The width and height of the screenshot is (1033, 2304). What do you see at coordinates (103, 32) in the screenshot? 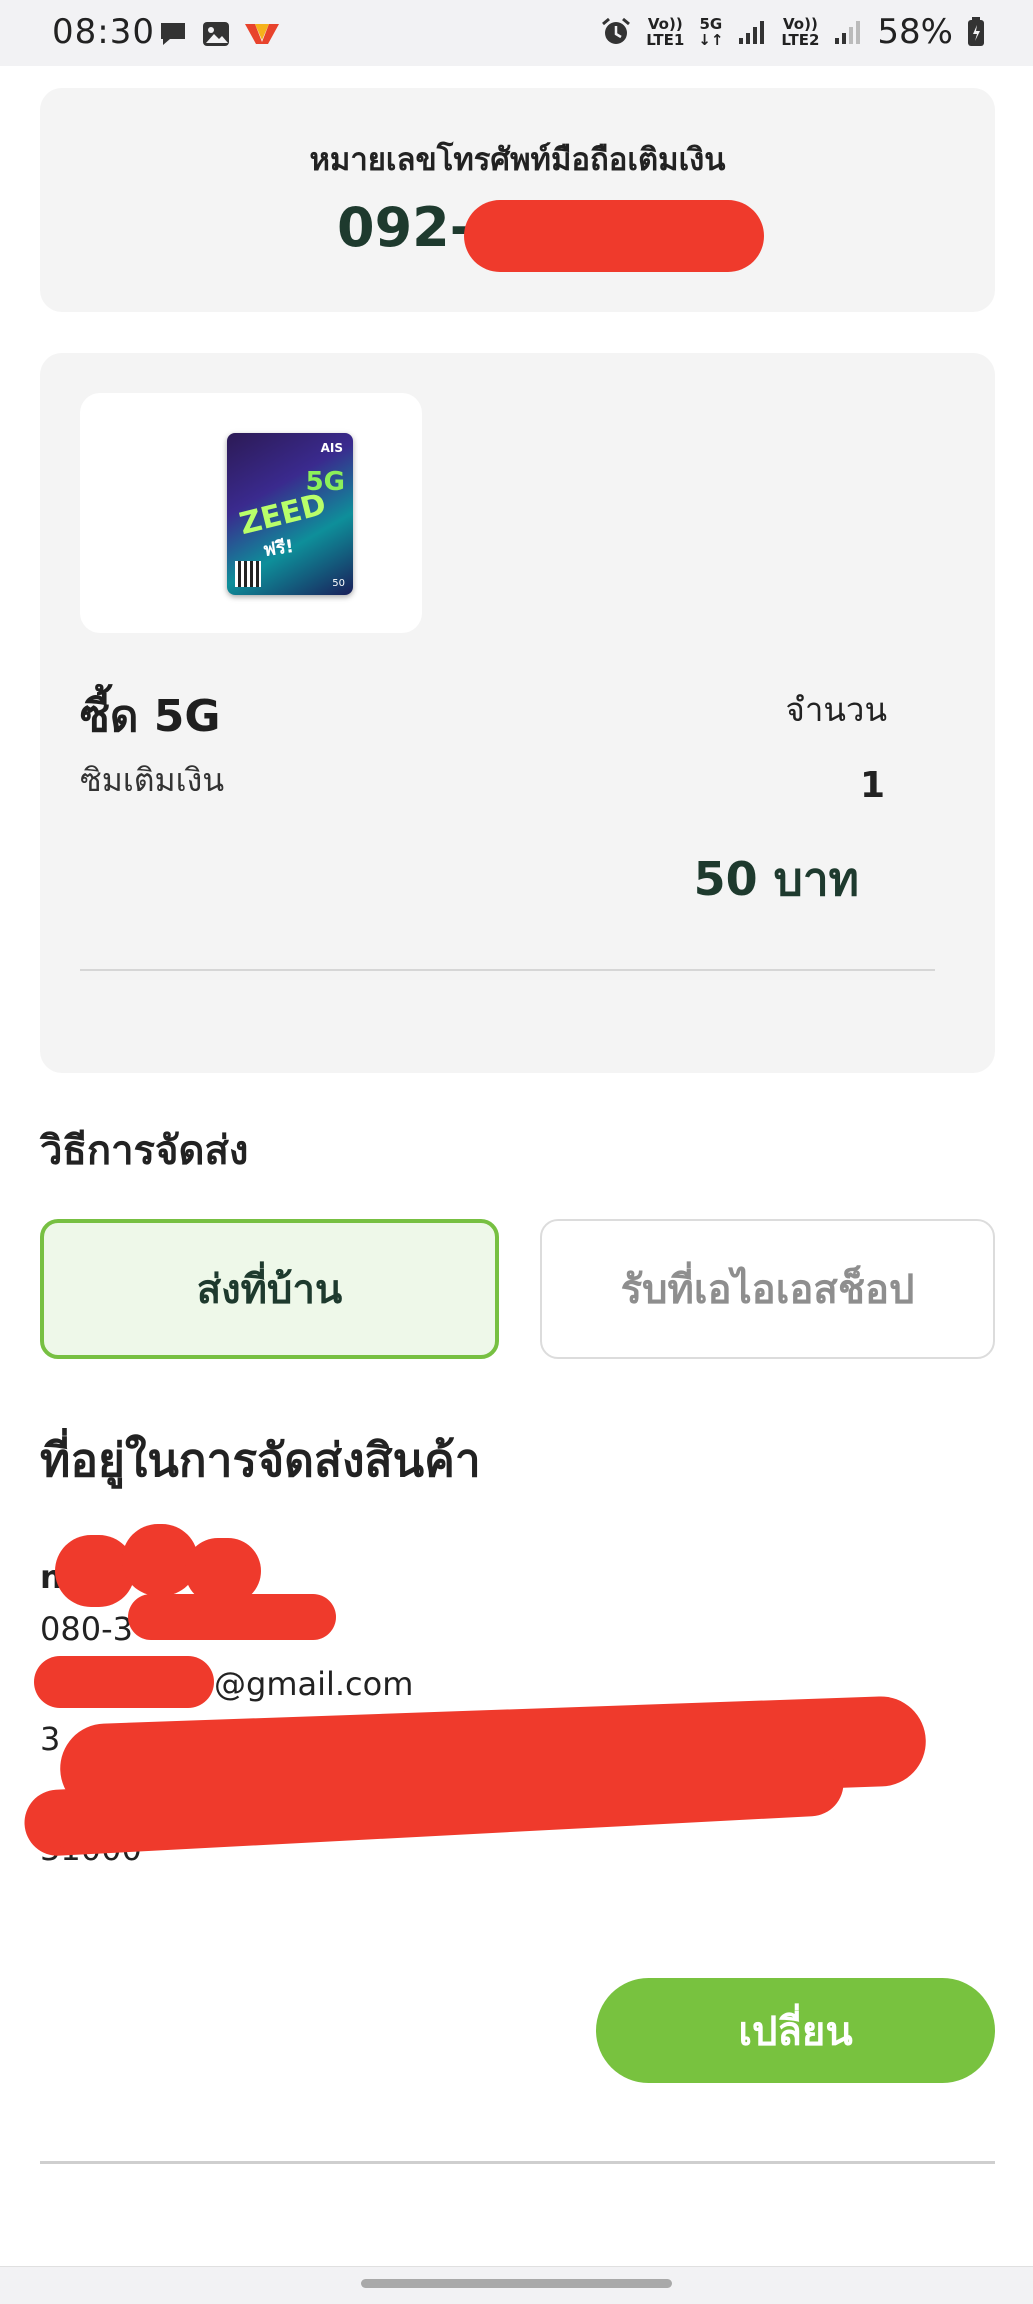
I see `status-time: 08:30` at bounding box center [103, 32].